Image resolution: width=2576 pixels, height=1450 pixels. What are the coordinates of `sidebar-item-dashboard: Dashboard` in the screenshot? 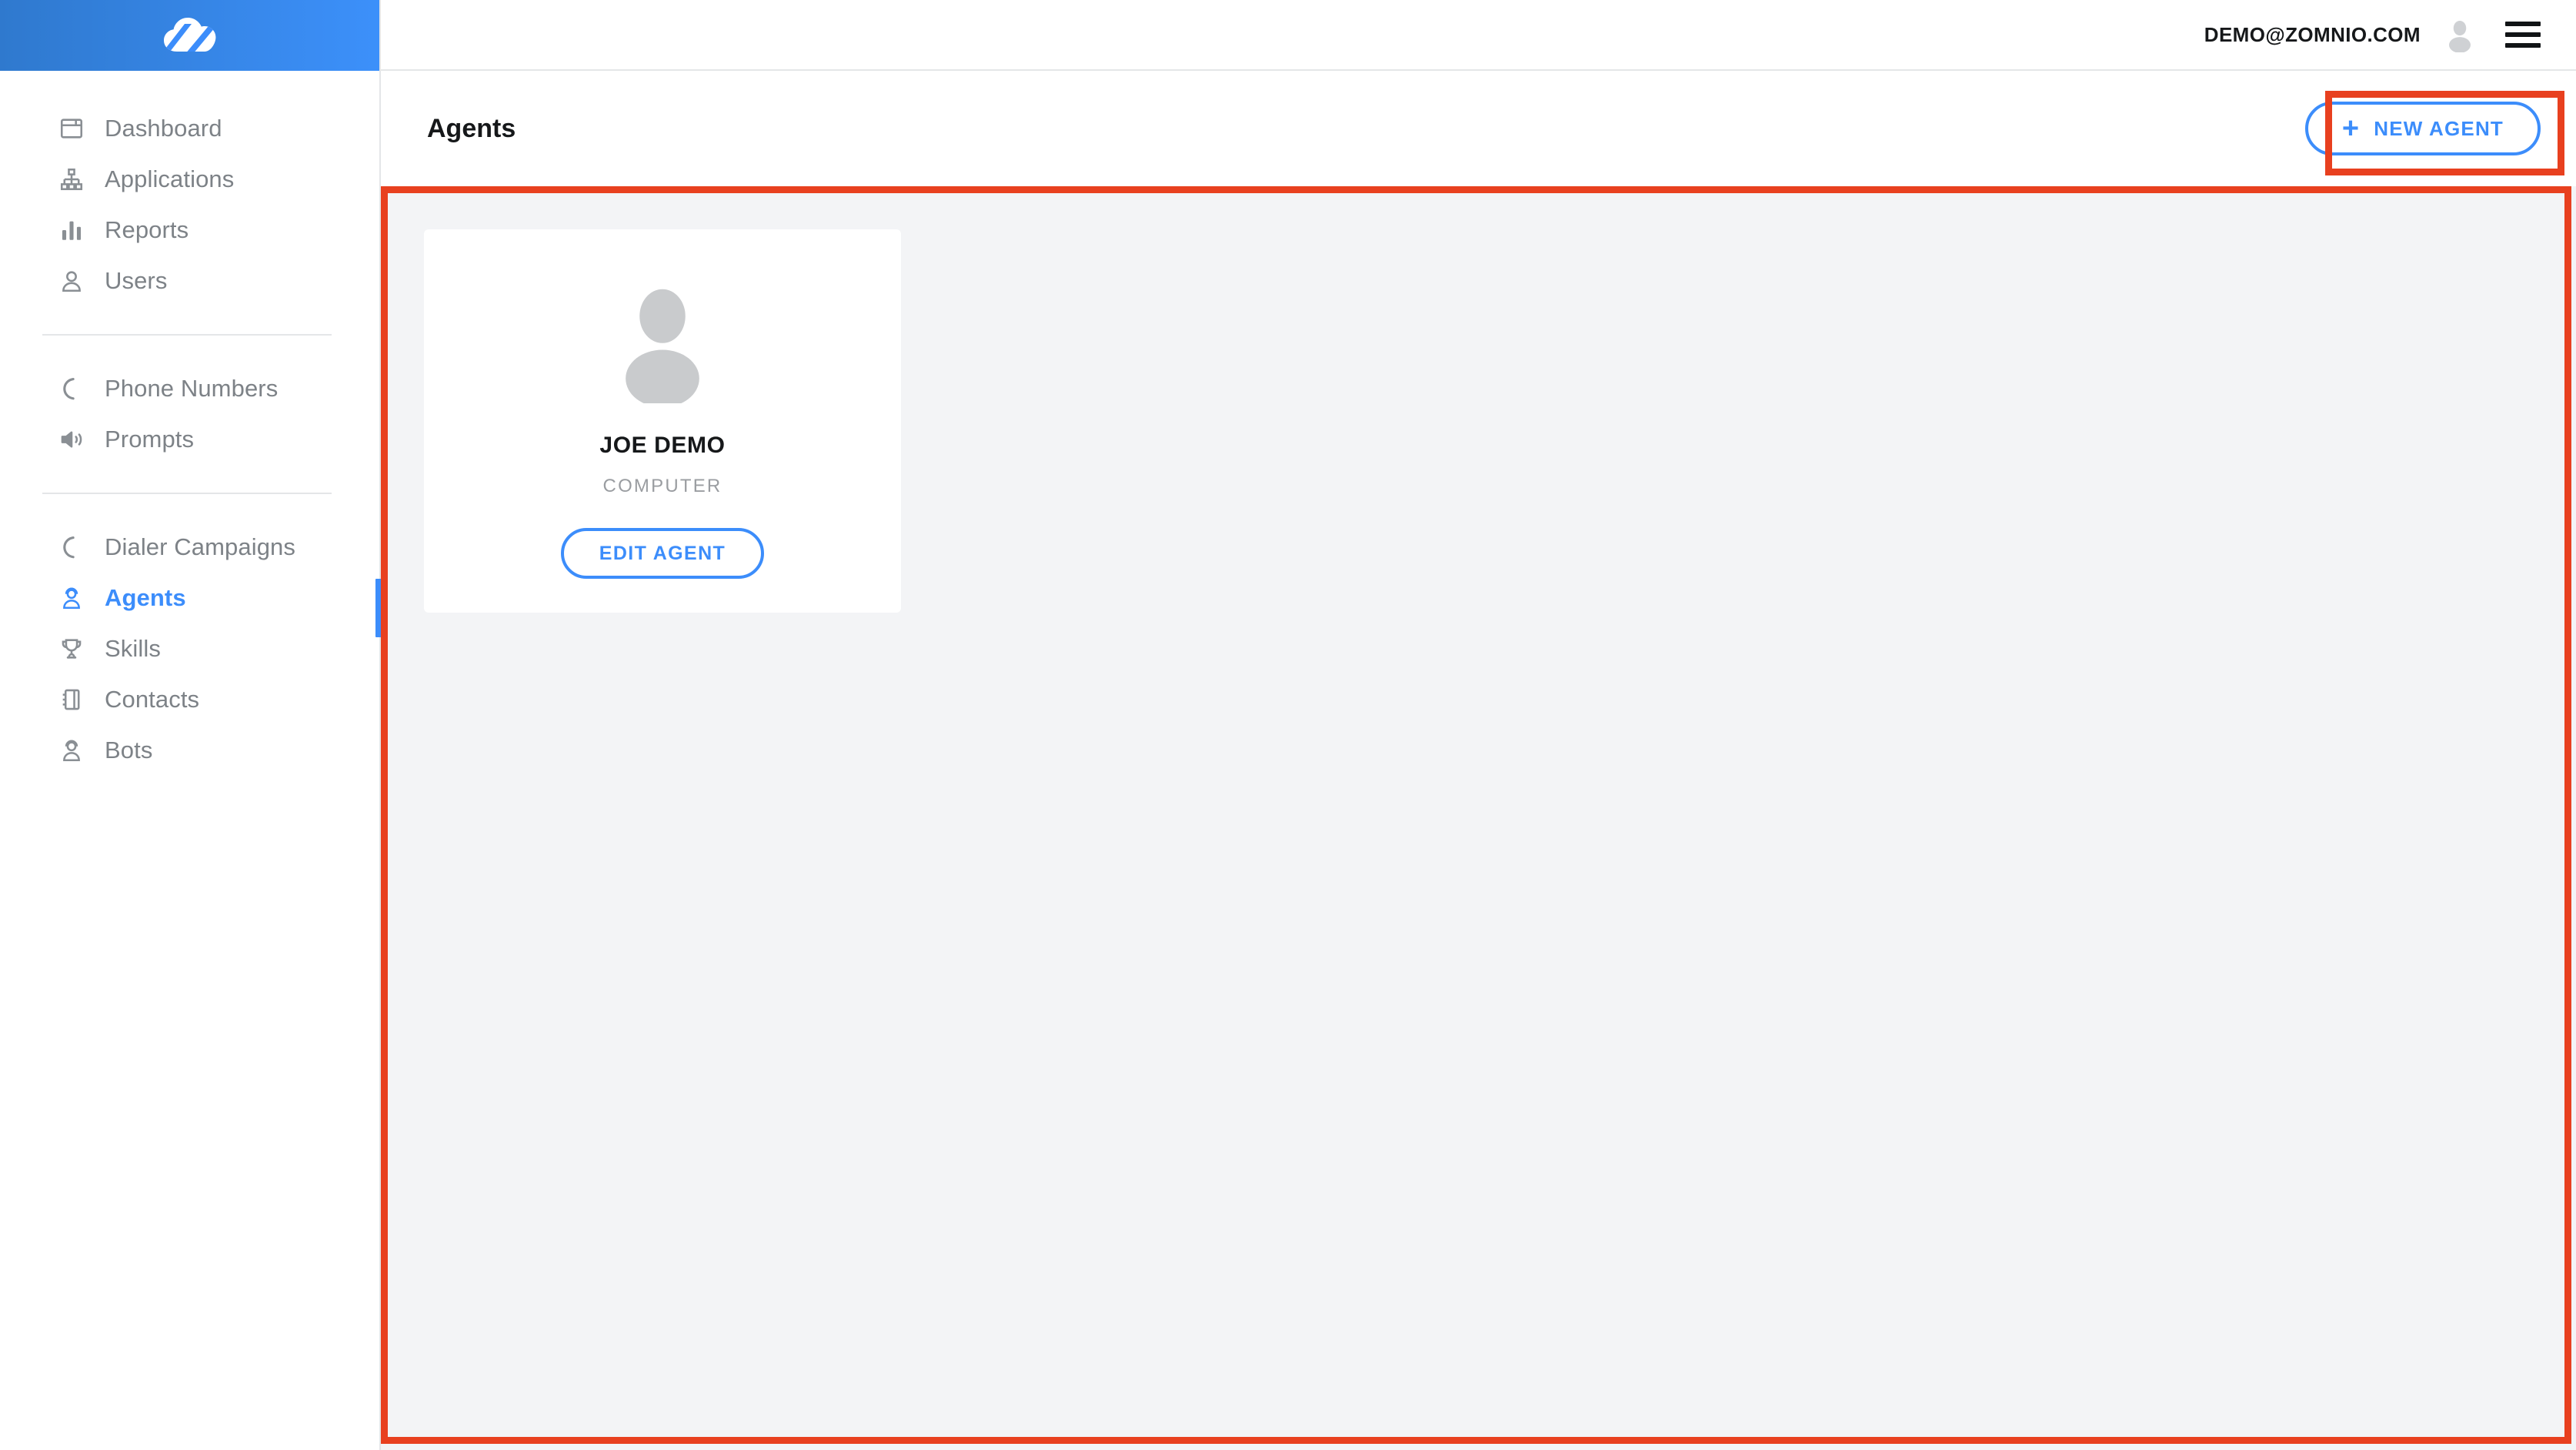 It's located at (189, 128).